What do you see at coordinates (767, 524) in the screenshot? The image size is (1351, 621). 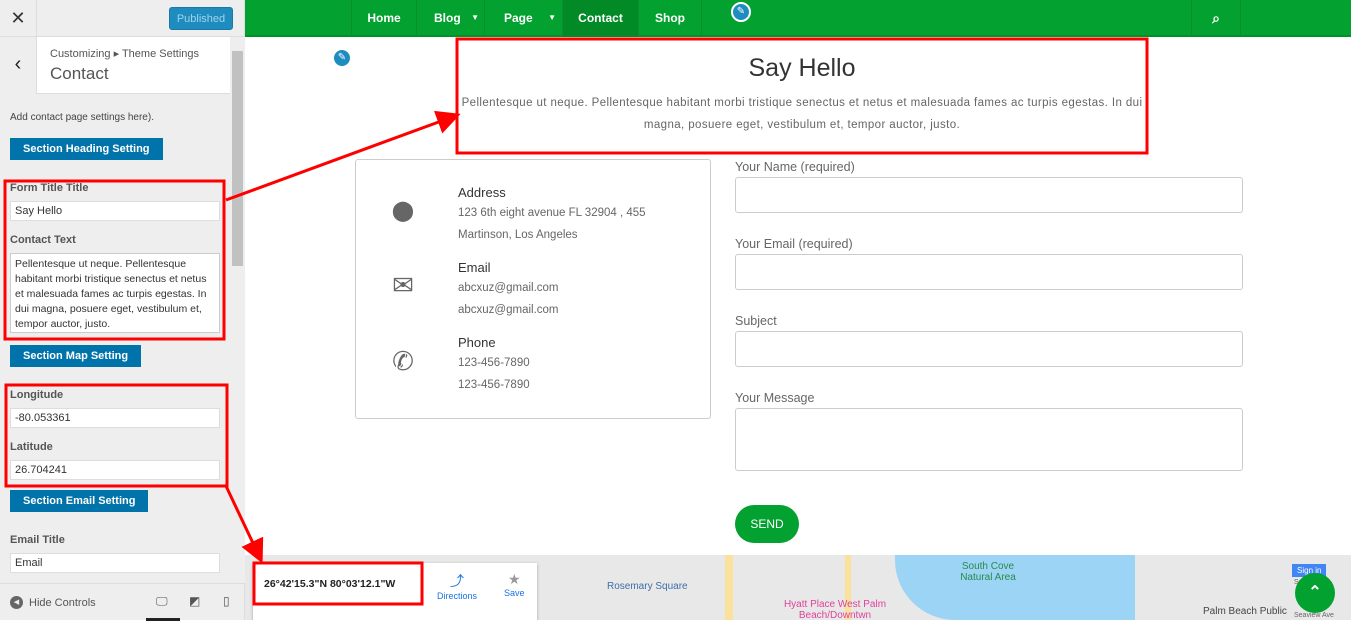 I see `send-button: SEND` at bounding box center [767, 524].